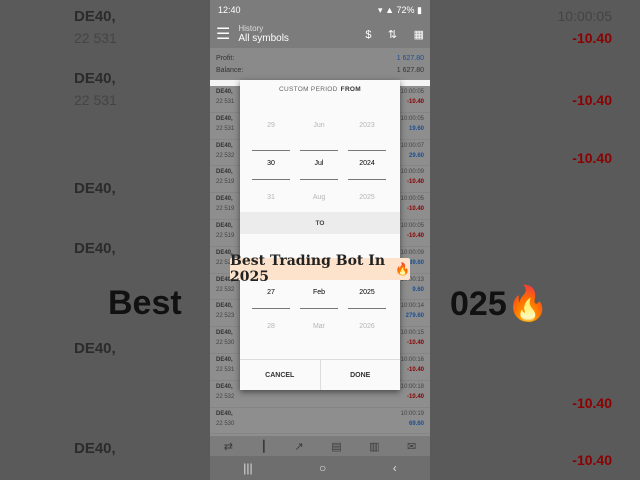  Describe the element at coordinates (271, 292) in the screenshot. I see `to-day-selected: 27` at that location.